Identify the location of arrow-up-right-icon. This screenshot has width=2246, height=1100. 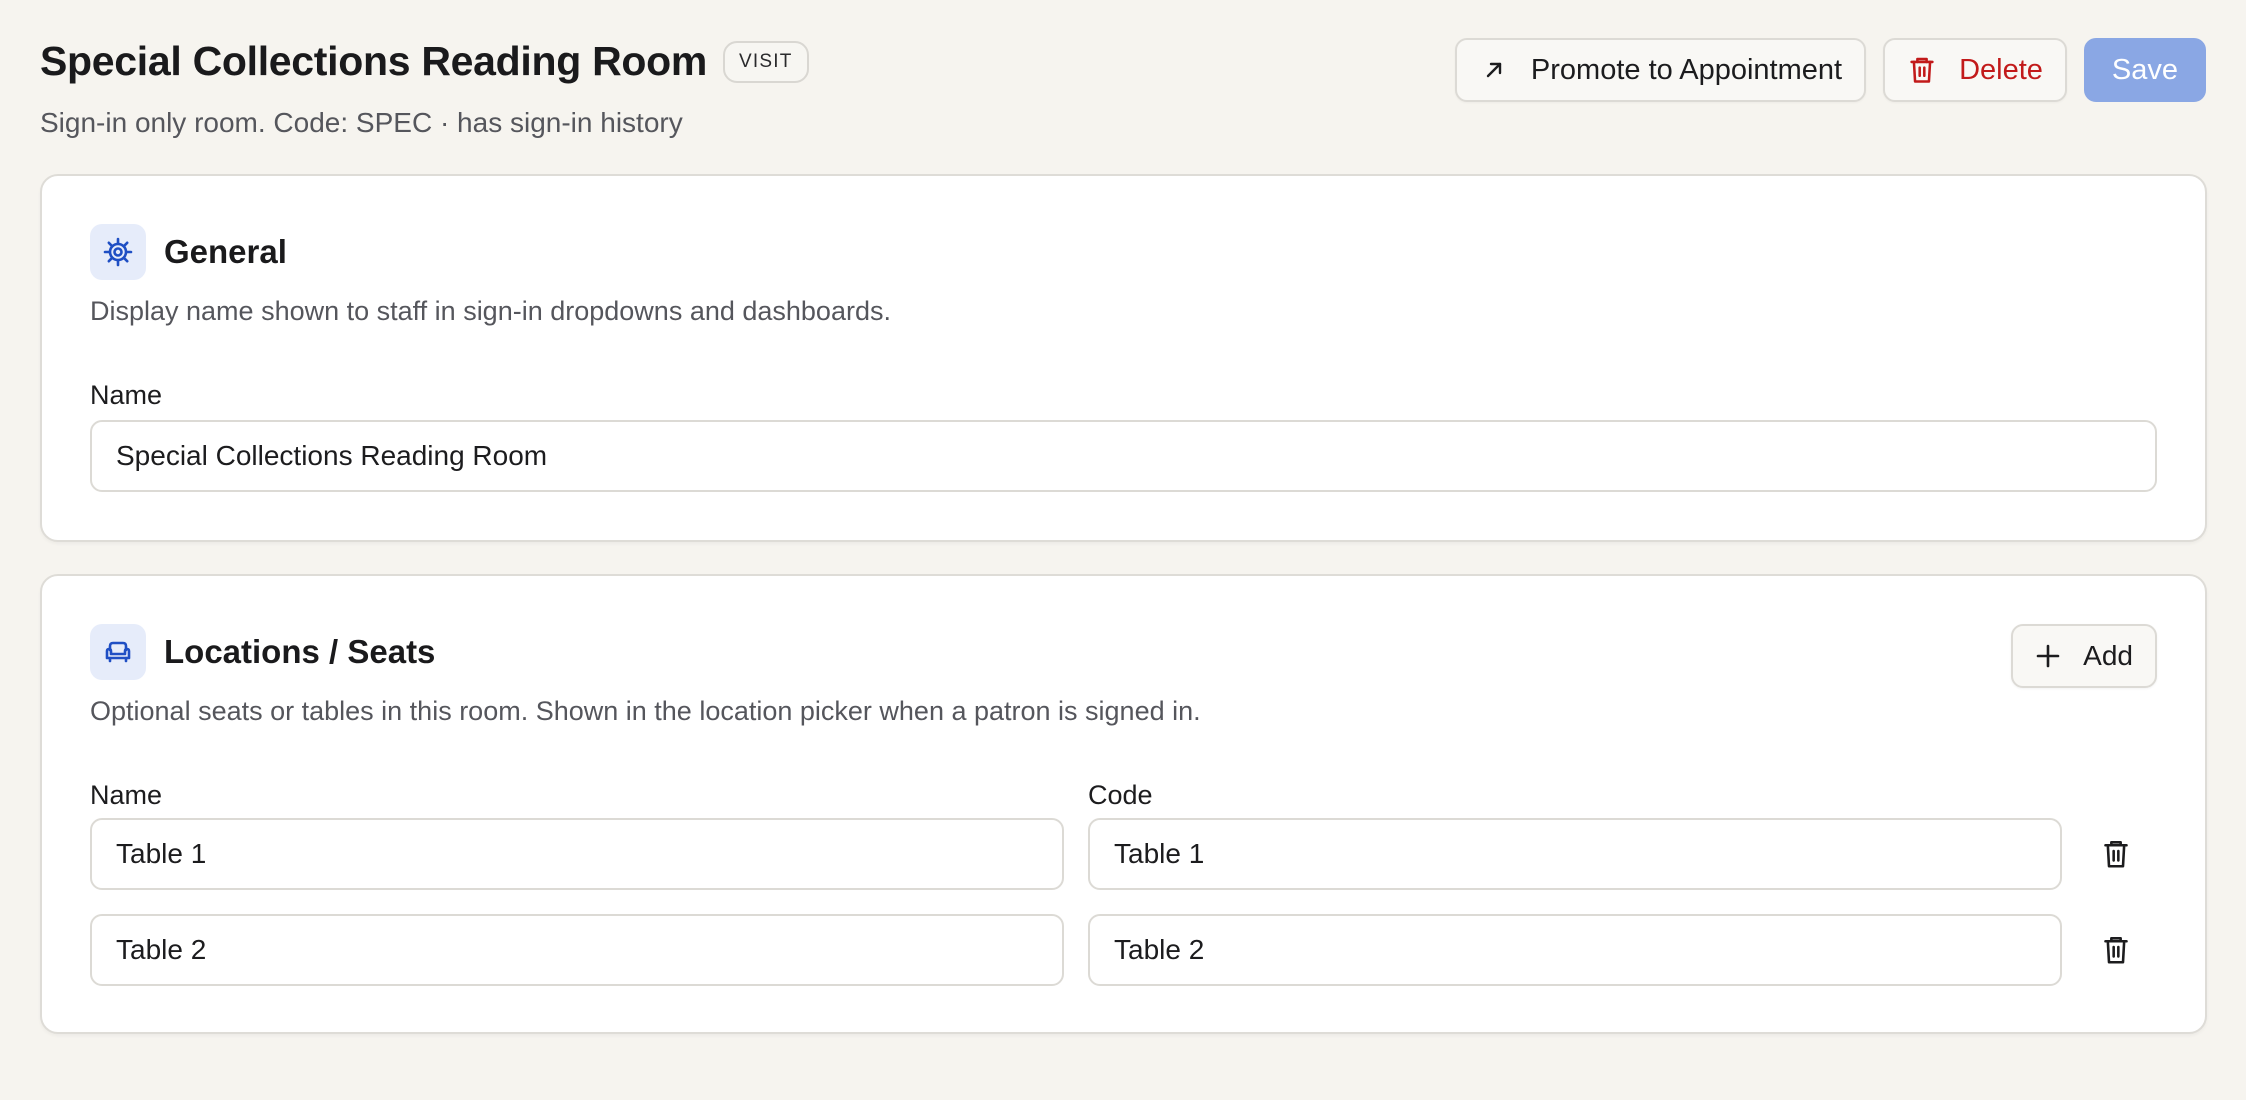
(1494, 70).